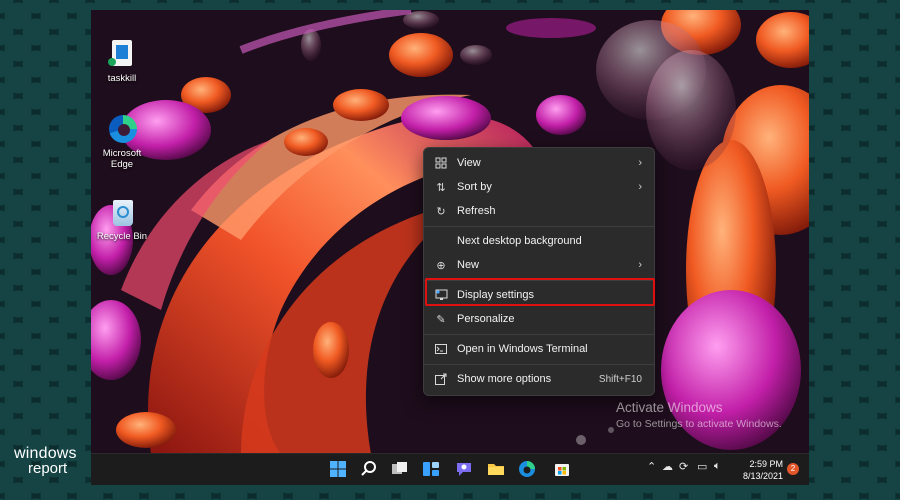 The width and height of the screenshot is (900, 500). I want to click on menu-item-label: Open in Windows Terminal, so click(522, 349).